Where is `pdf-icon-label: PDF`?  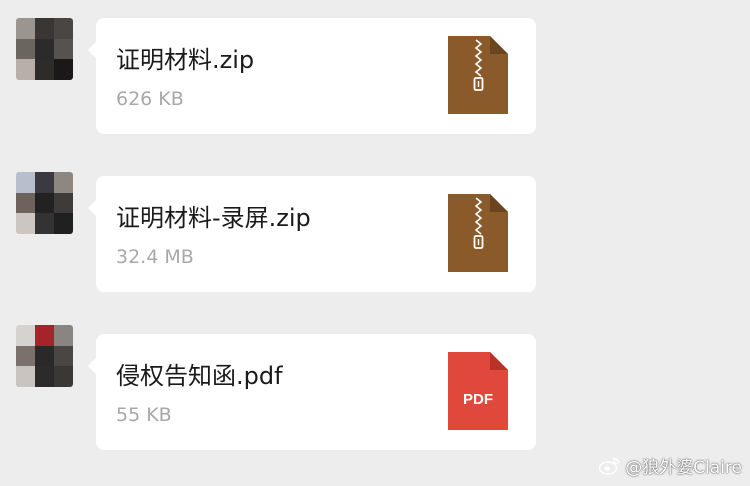 pdf-icon-label: PDF is located at coordinates (478, 399).